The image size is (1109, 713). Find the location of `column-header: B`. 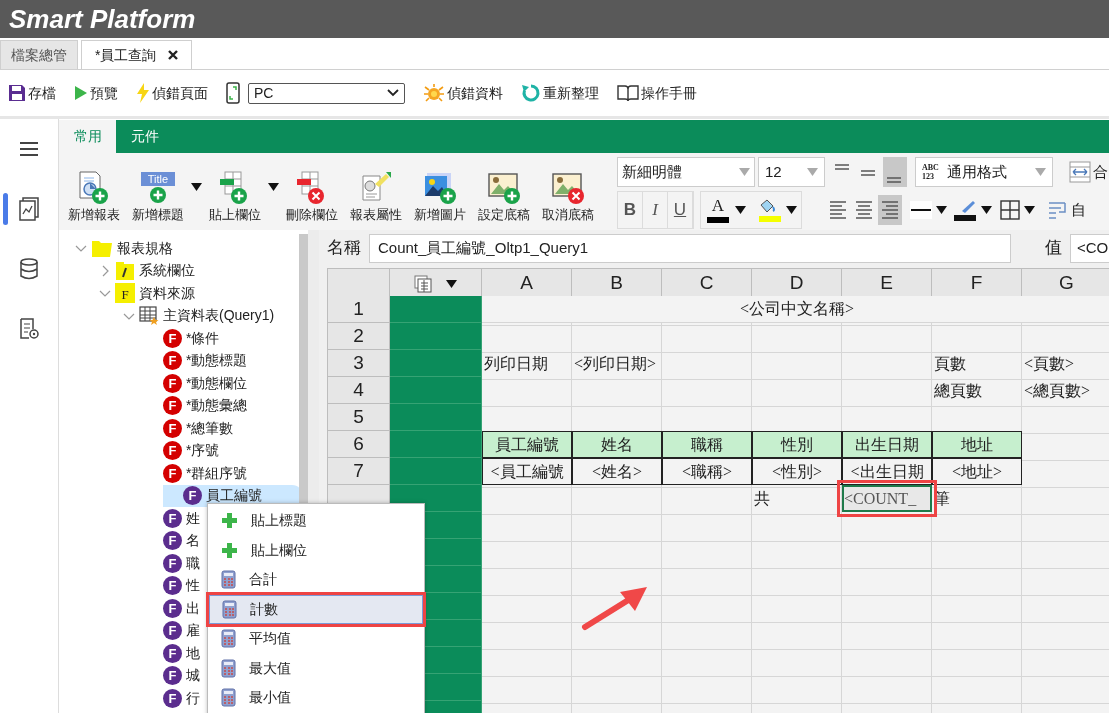

column-header: B is located at coordinates (617, 284).